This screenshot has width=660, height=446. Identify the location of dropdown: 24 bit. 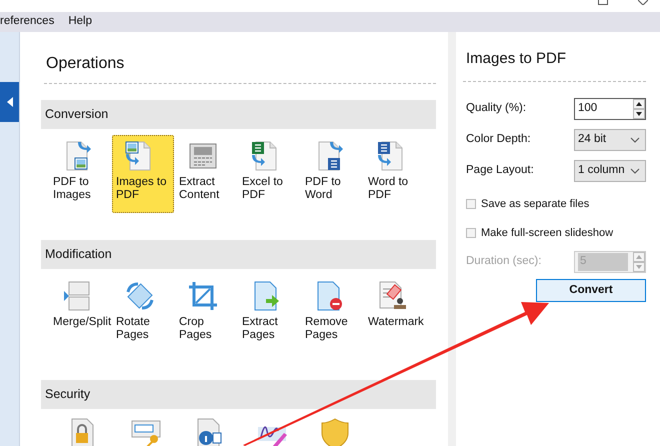
(610, 140).